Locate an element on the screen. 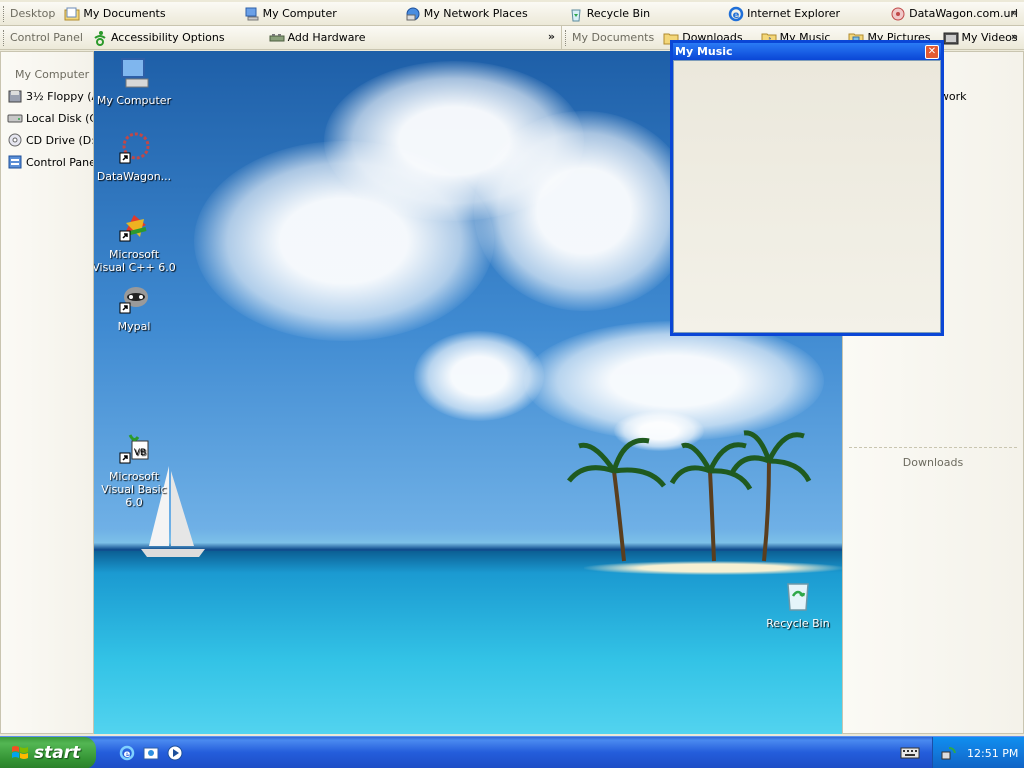 The image size is (1024, 768). panel-item-control-panel: Control Panel is located at coordinates (47, 162).